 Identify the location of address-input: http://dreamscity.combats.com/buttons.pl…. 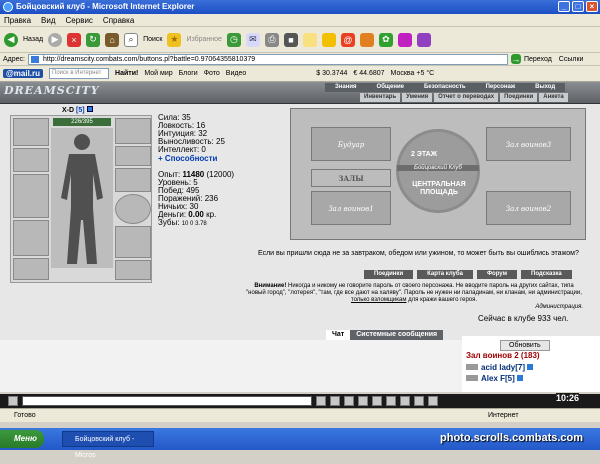
(267, 59).